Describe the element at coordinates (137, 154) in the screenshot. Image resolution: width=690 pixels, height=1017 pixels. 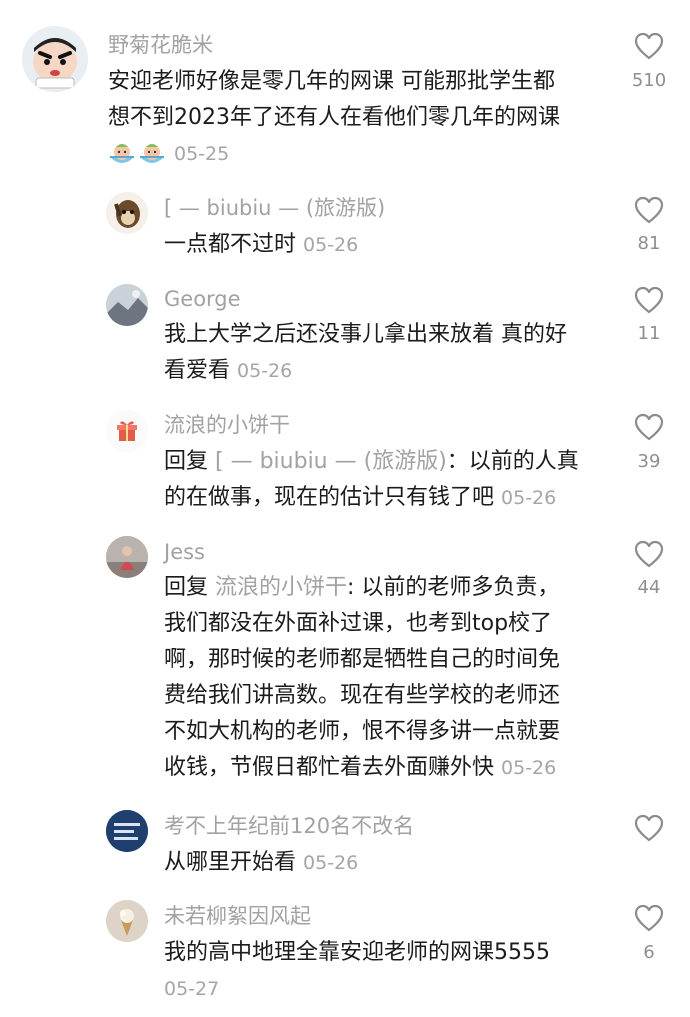
I see `emoji-row` at that location.